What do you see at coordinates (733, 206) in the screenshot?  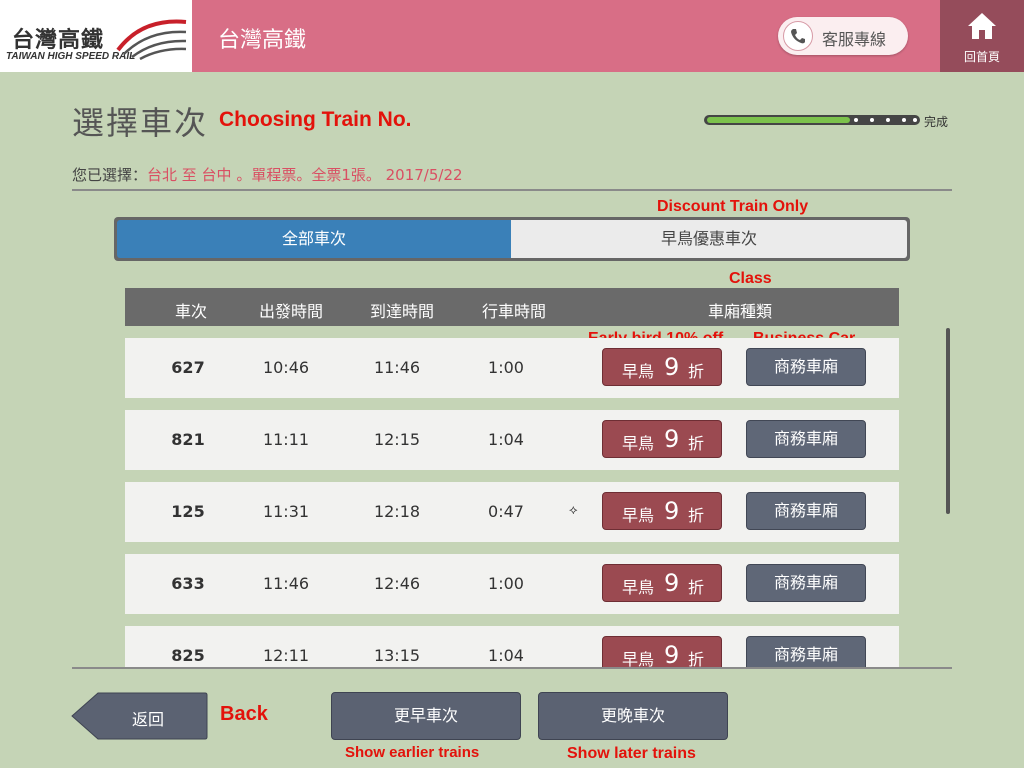 I see `annotation-discount-only: Discount Train Only` at bounding box center [733, 206].